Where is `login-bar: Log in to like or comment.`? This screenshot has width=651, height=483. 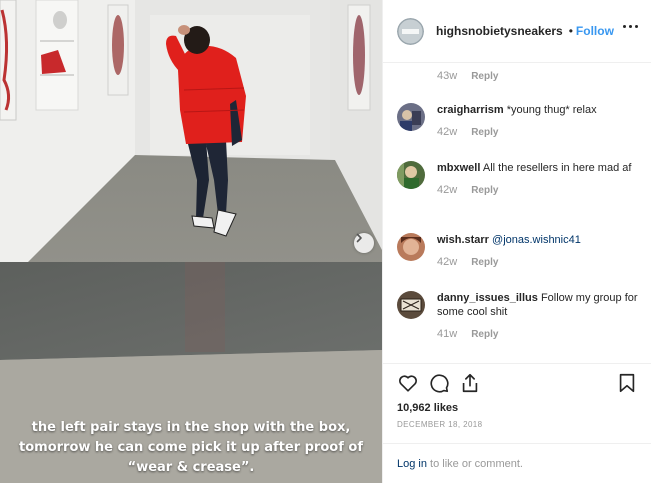
login-bar: Log in to like or comment. is located at coordinates (517, 463).